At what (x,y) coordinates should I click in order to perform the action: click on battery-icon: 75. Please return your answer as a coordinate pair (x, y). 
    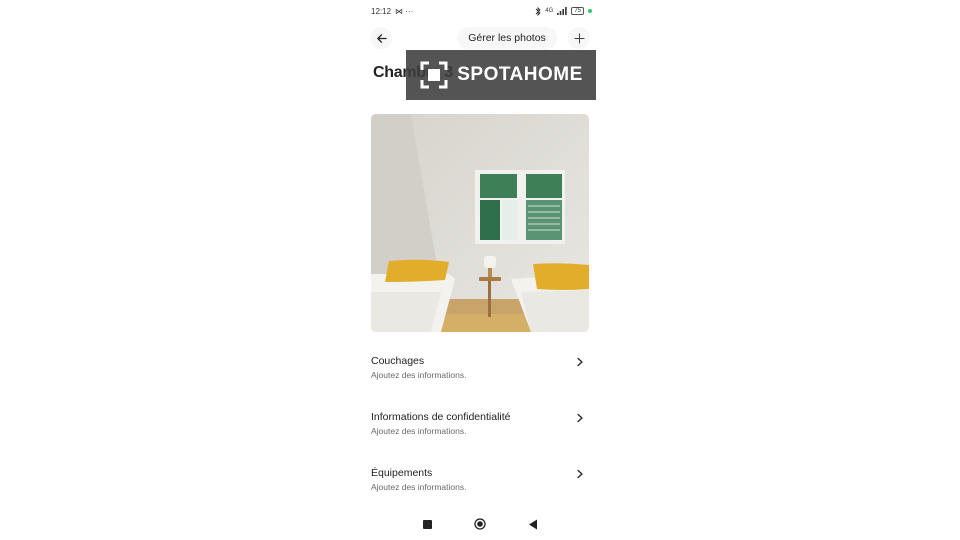
    Looking at the image, I should click on (577, 11).